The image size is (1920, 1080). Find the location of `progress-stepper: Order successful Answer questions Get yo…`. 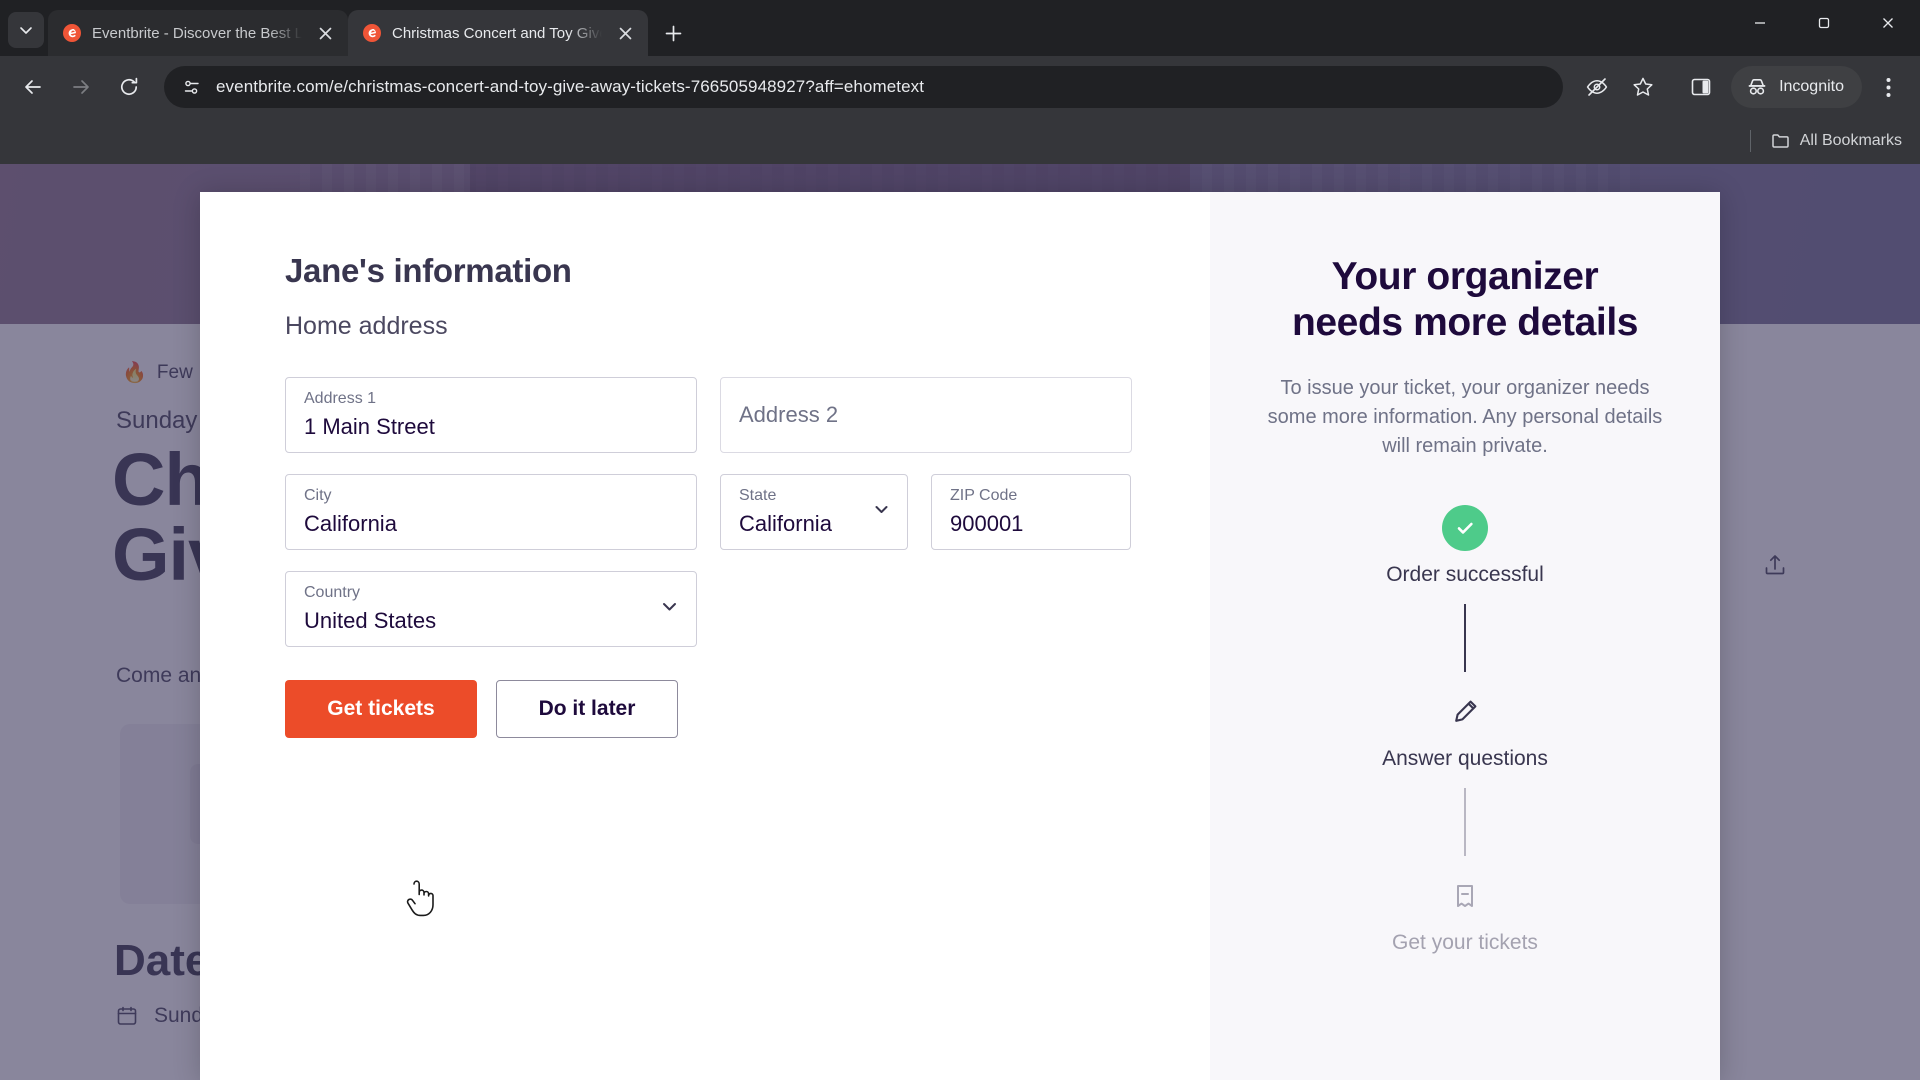

progress-stepper: Order successful Answer questions Get yo… is located at coordinates (1465, 730).